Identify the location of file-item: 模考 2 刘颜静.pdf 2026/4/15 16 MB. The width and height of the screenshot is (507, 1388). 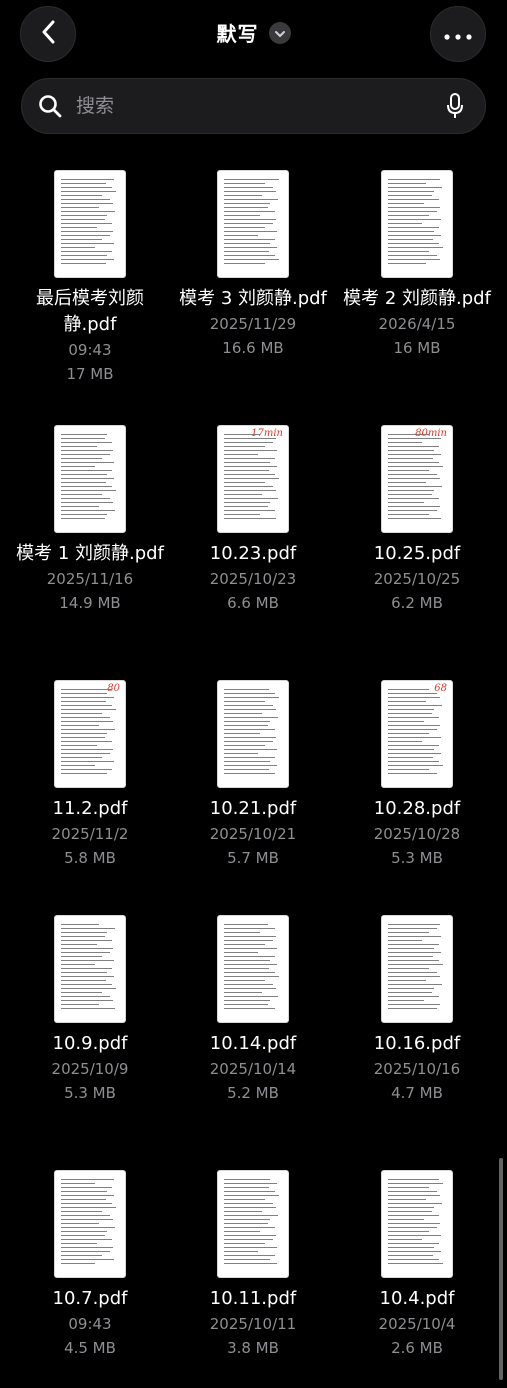
(417, 265).